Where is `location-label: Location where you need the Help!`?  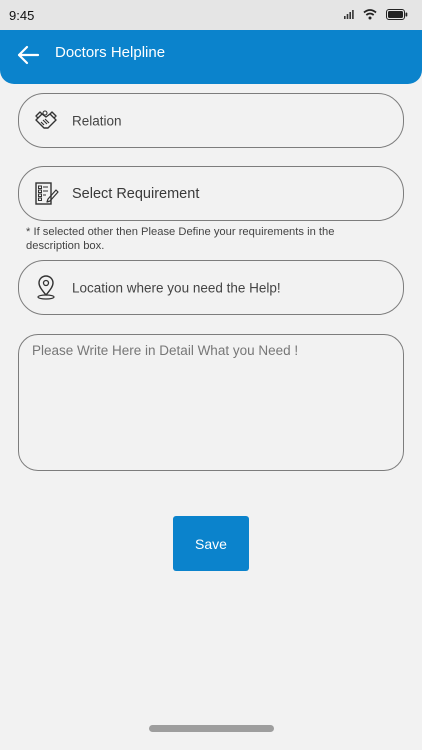 location-label: Location where you need the Help! is located at coordinates (176, 287).